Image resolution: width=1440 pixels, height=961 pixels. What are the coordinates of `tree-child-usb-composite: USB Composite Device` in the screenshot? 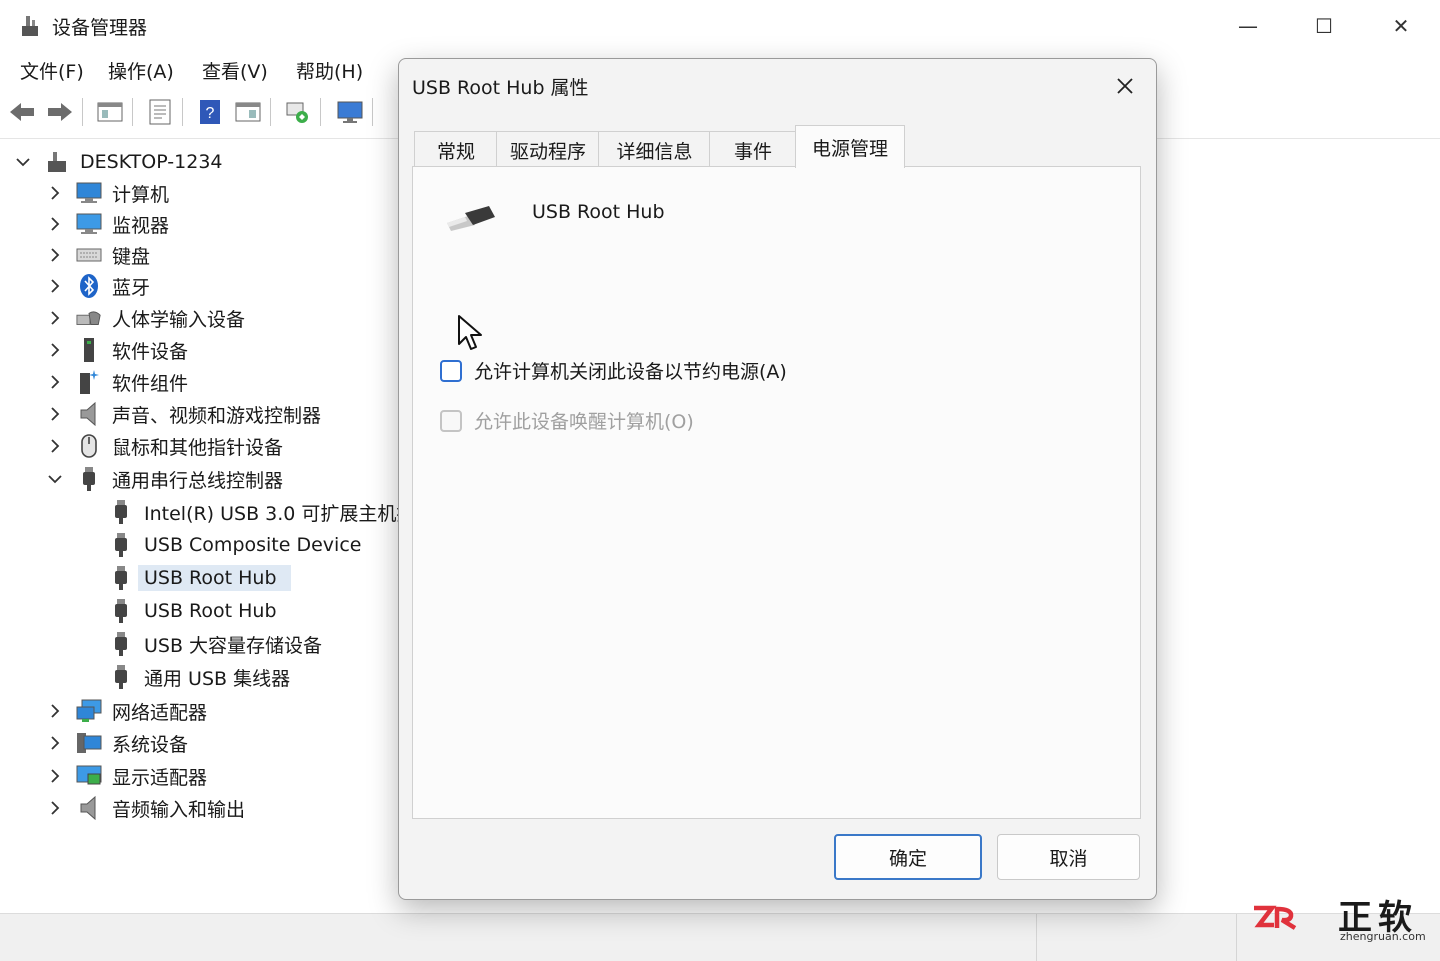 It's located at (234, 545).